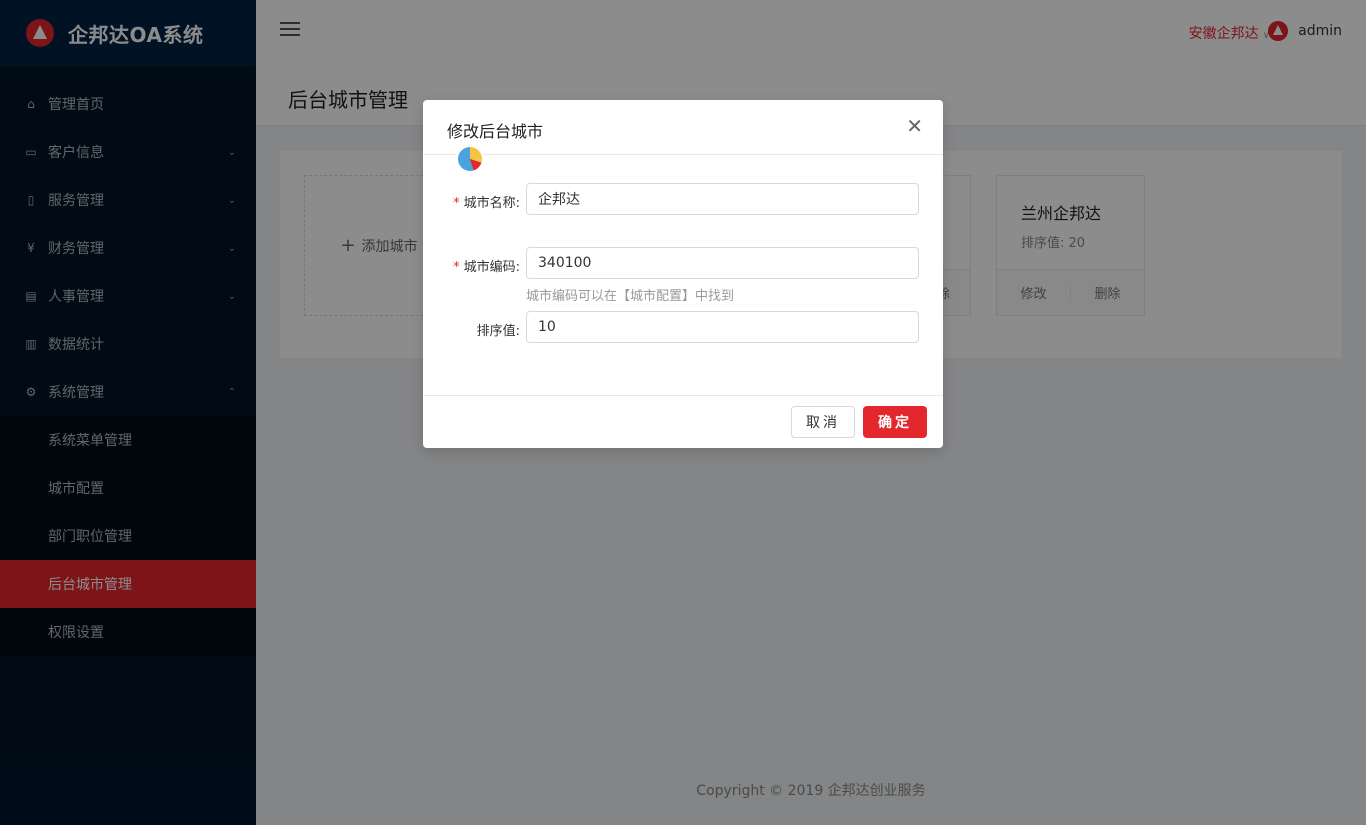  I want to click on modal-footer: 取消 确定, so click(683, 421).